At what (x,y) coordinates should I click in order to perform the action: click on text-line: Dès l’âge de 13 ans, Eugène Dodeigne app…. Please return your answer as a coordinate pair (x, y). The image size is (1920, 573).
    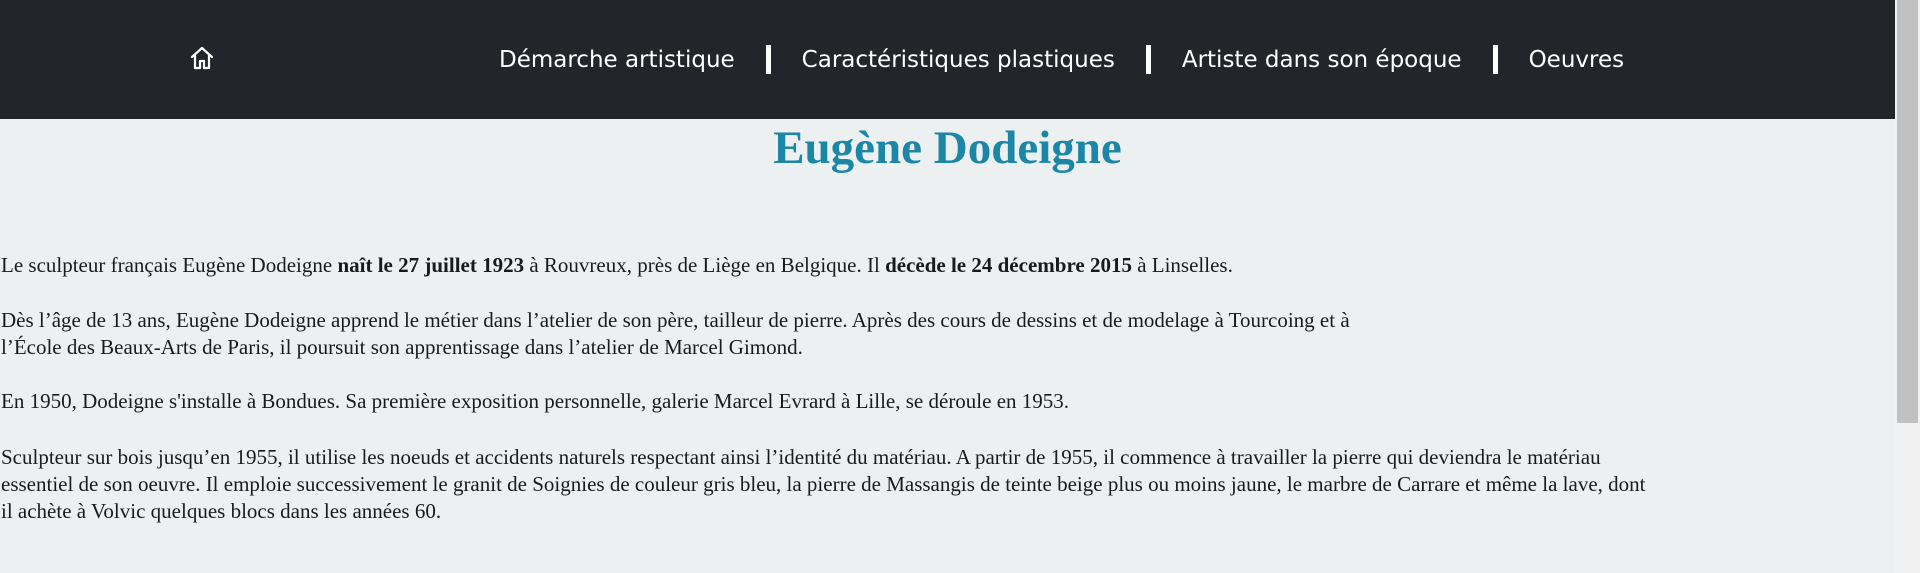
    Looking at the image, I should click on (675, 320).